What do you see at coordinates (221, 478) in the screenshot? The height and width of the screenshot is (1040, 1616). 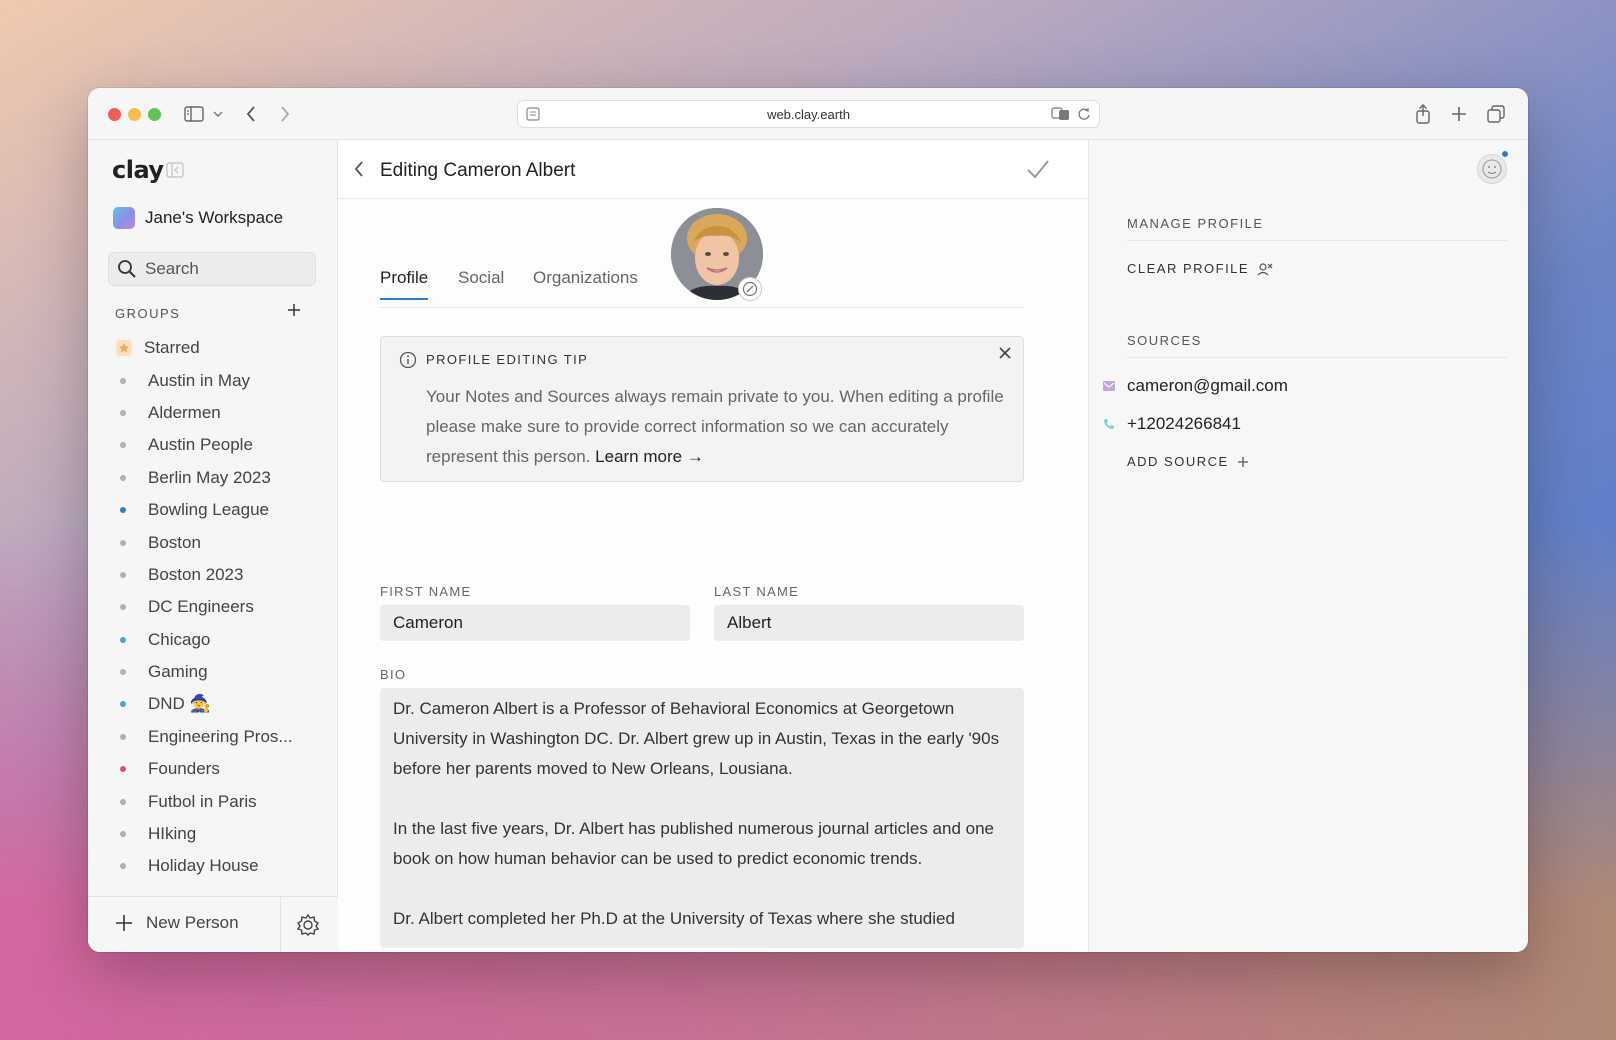 I see `sidebar-group-item: Berlin May 2023` at bounding box center [221, 478].